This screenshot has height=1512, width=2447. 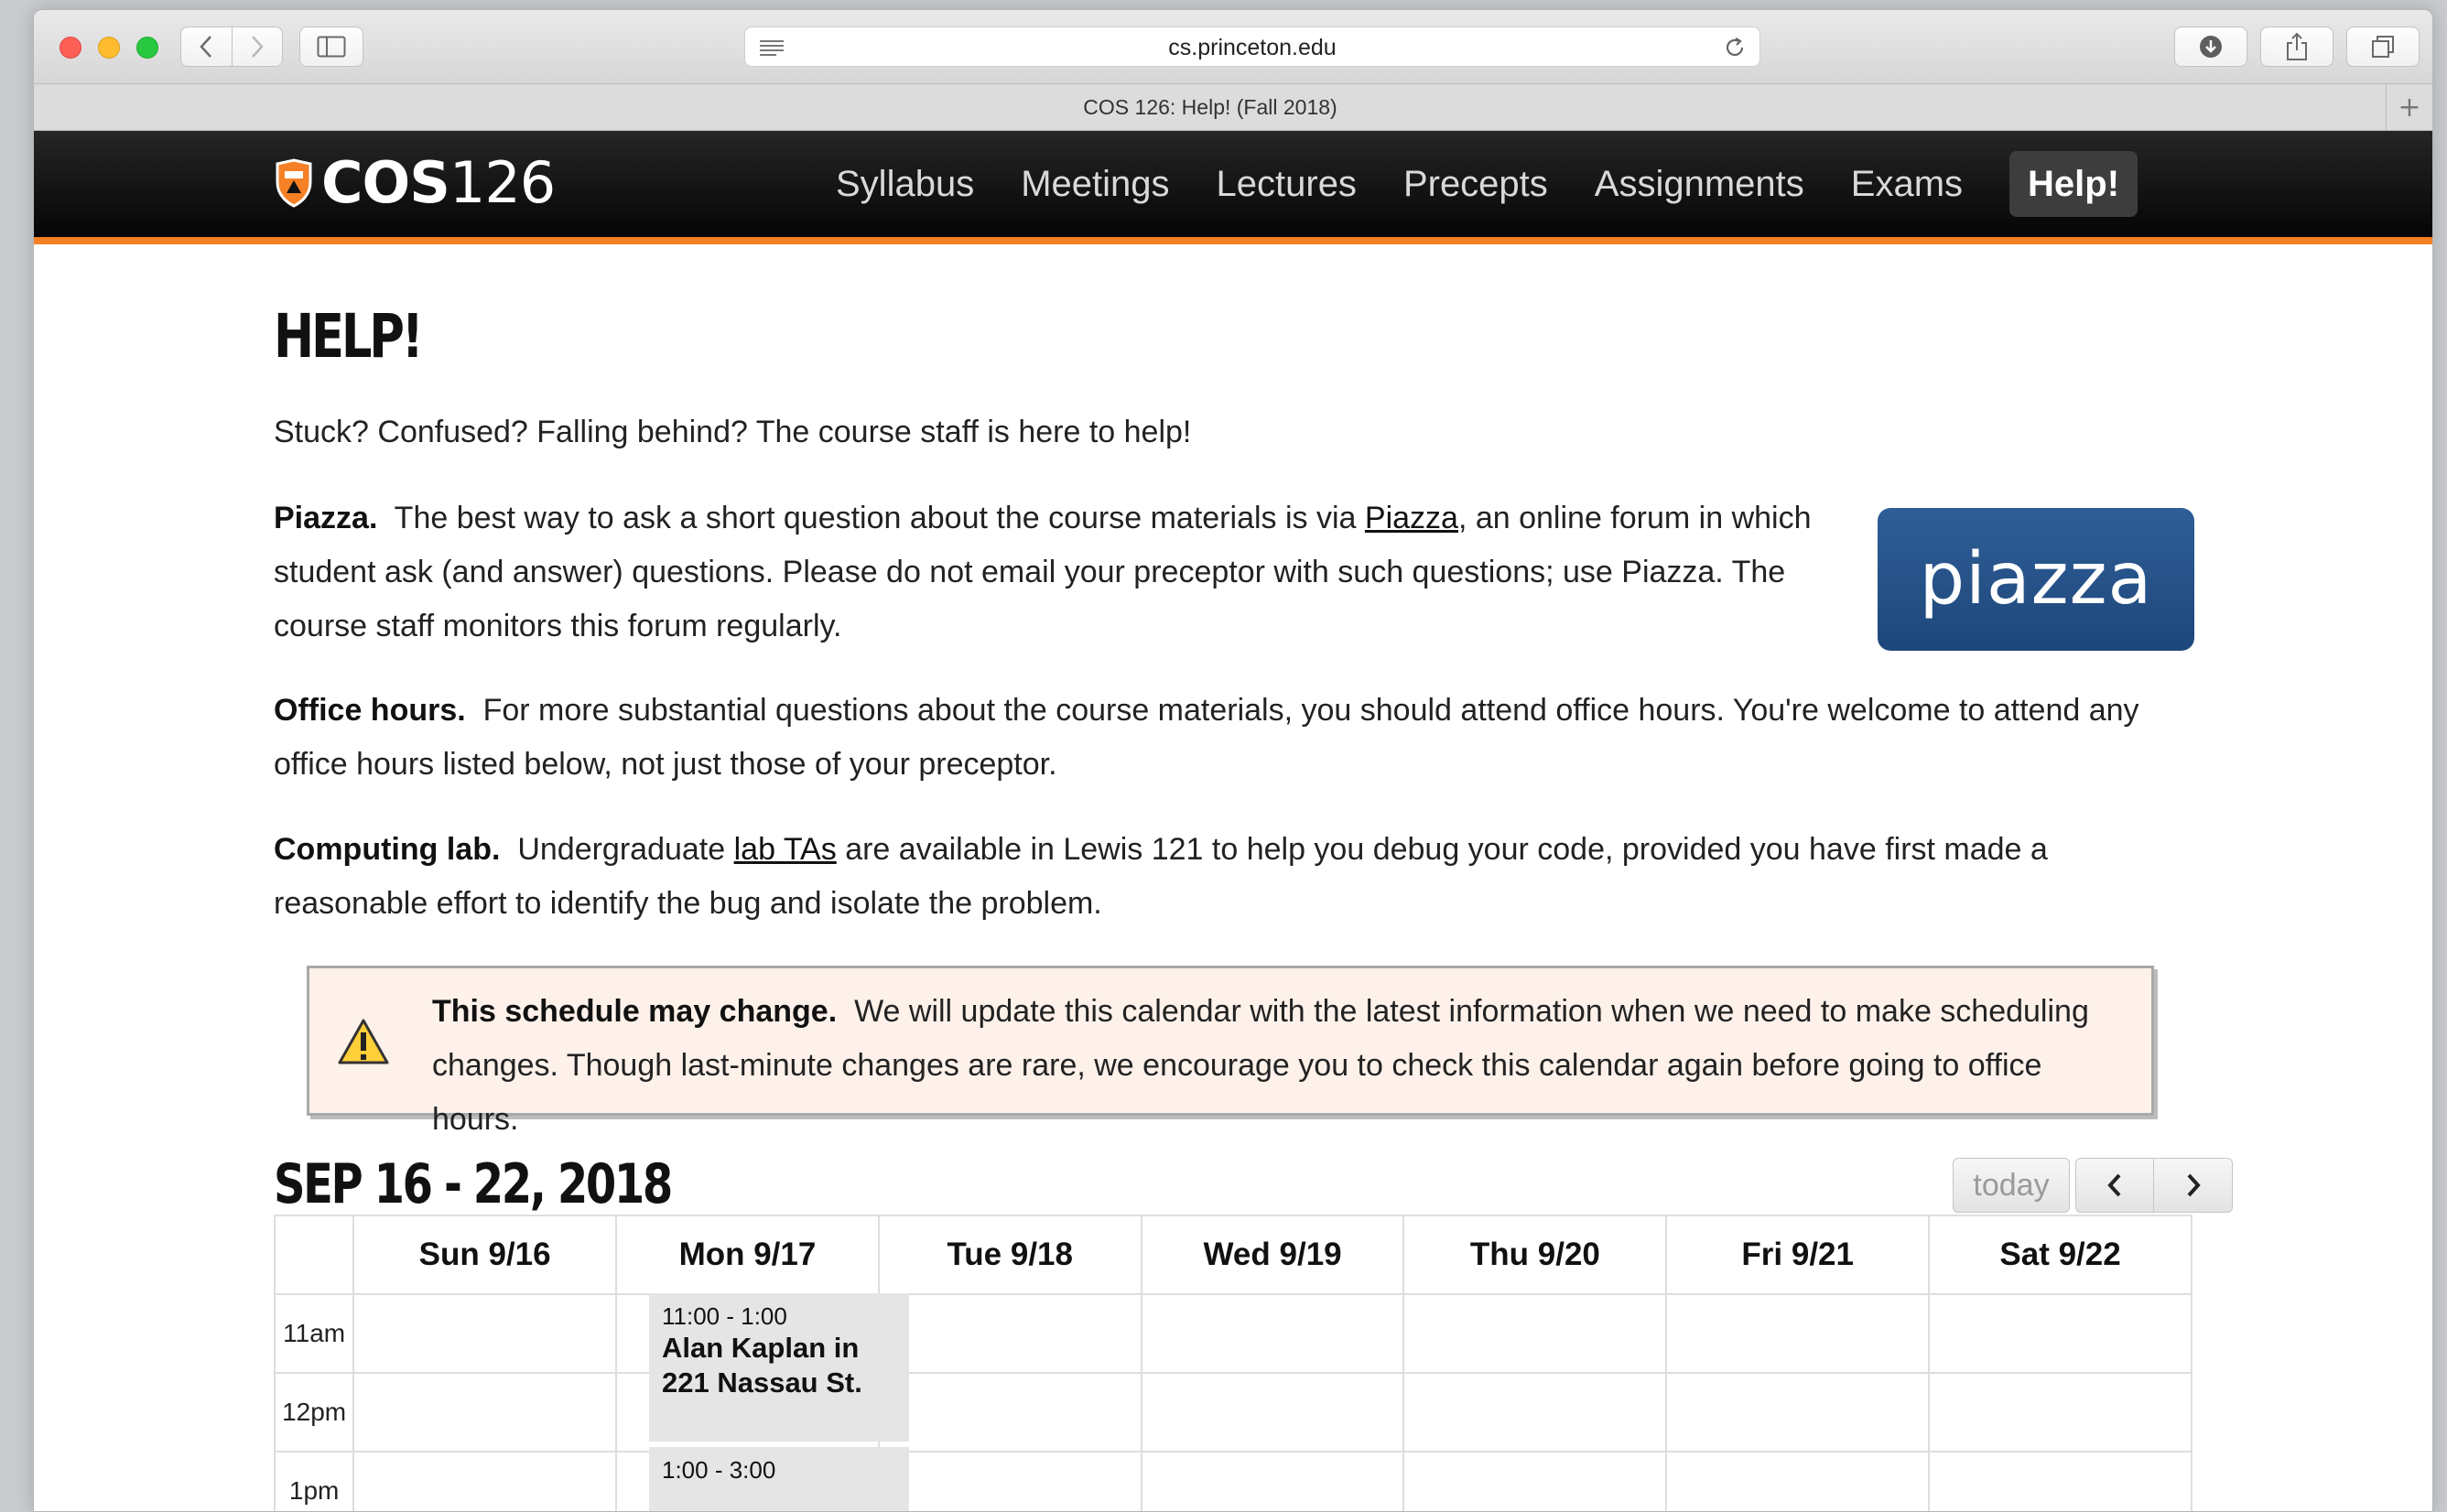 What do you see at coordinates (2211, 47) in the screenshot?
I see `download-icon` at bounding box center [2211, 47].